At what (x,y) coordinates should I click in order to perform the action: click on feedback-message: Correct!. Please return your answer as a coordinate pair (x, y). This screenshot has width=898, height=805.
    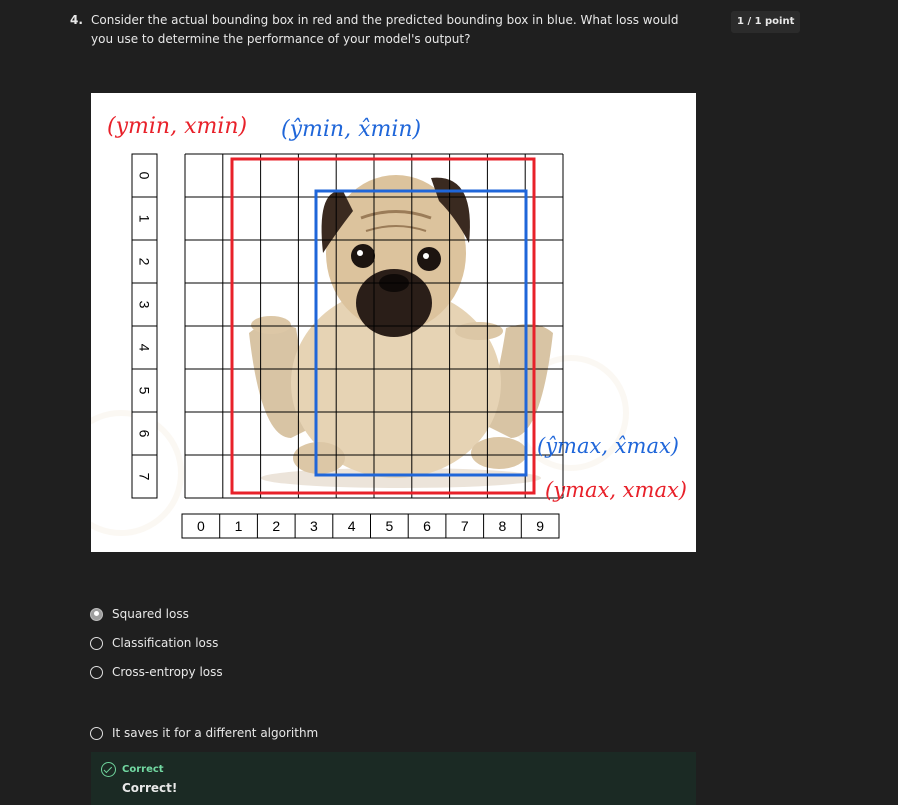
    Looking at the image, I should click on (150, 788).